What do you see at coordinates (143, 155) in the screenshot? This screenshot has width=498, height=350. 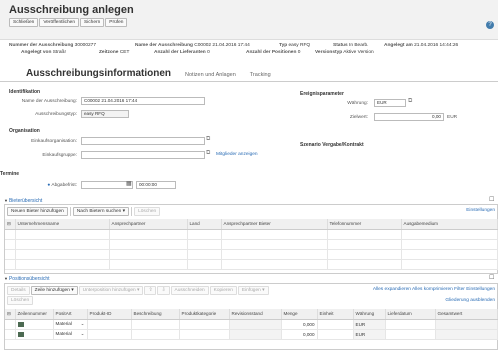 I see `purch-group-input` at bounding box center [143, 155].